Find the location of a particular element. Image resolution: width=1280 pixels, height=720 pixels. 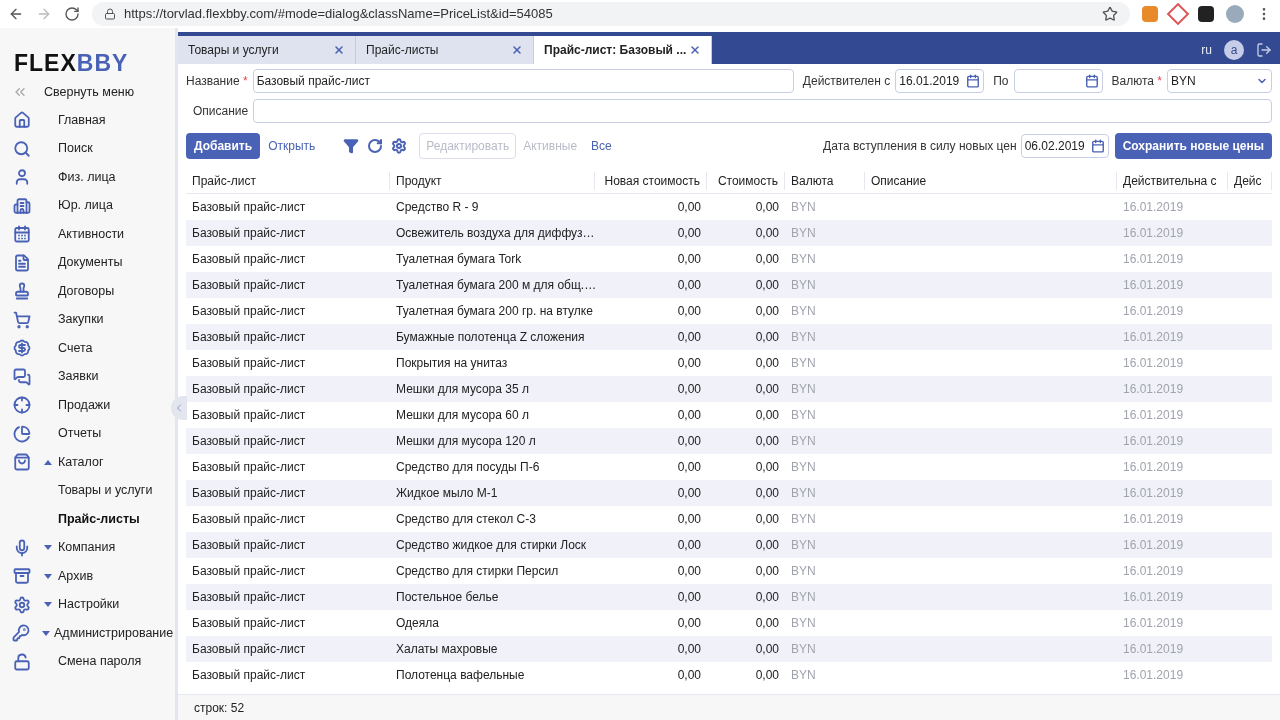

collapse-handle is located at coordinates (179, 408).